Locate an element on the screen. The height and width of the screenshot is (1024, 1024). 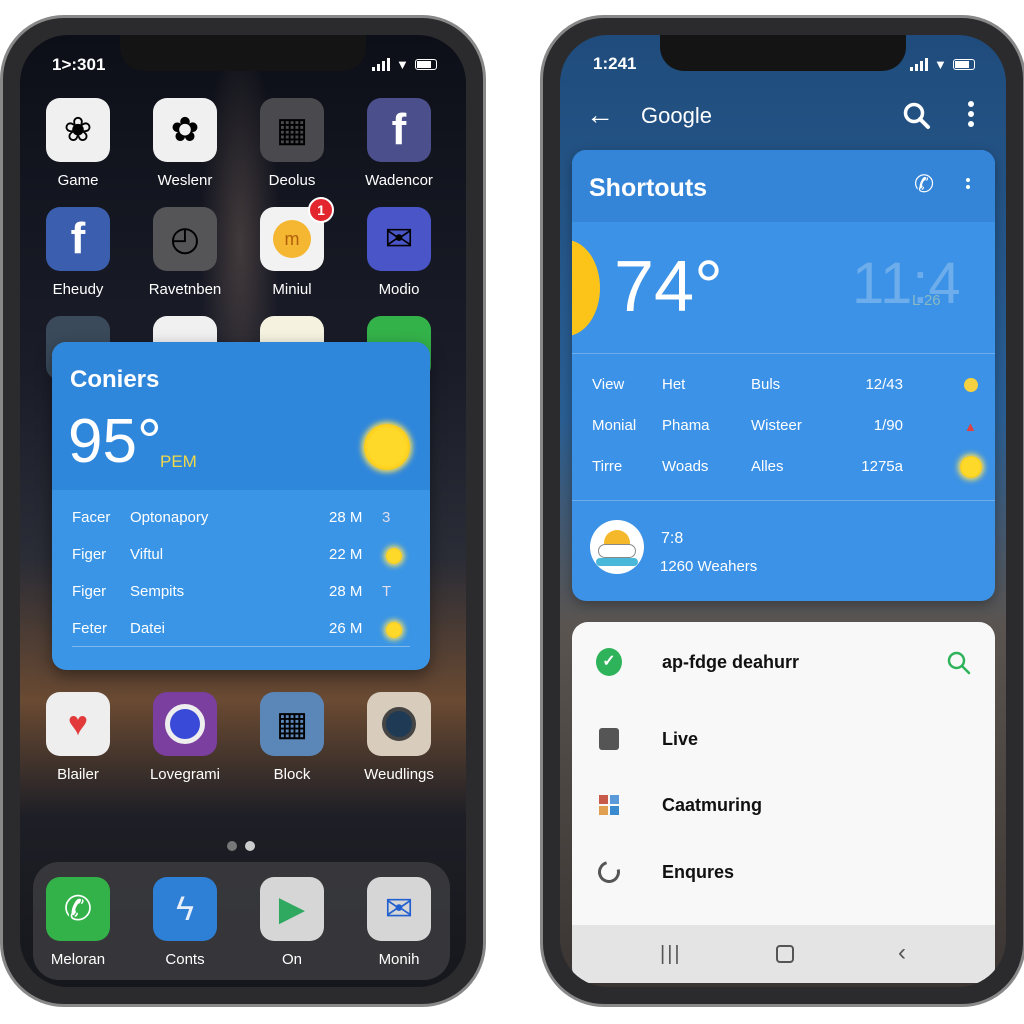
navigation-bar: ||| ‹ is located at coordinates (783, 954).